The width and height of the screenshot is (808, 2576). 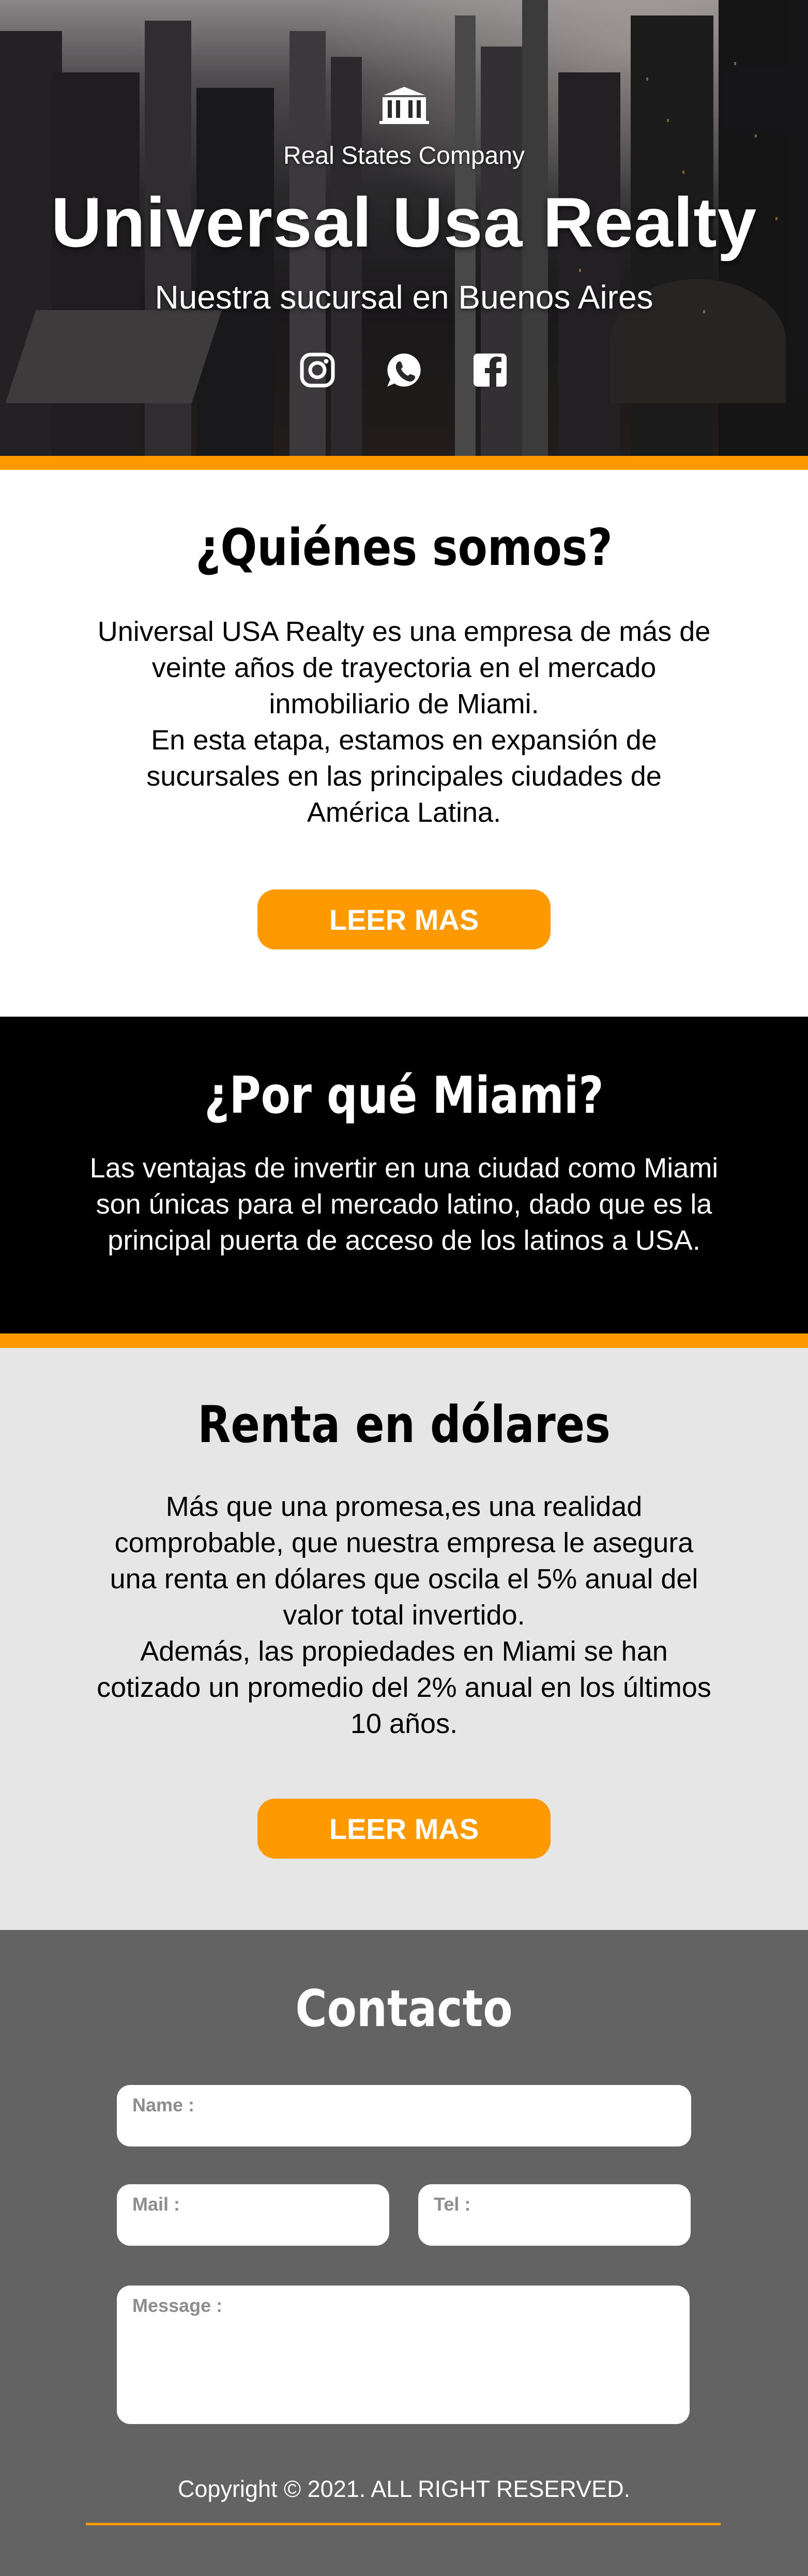 What do you see at coordinates (453, 2204) in the screenshot?
I see `tel-label: Tel :` at bounding box center [453, 2204].